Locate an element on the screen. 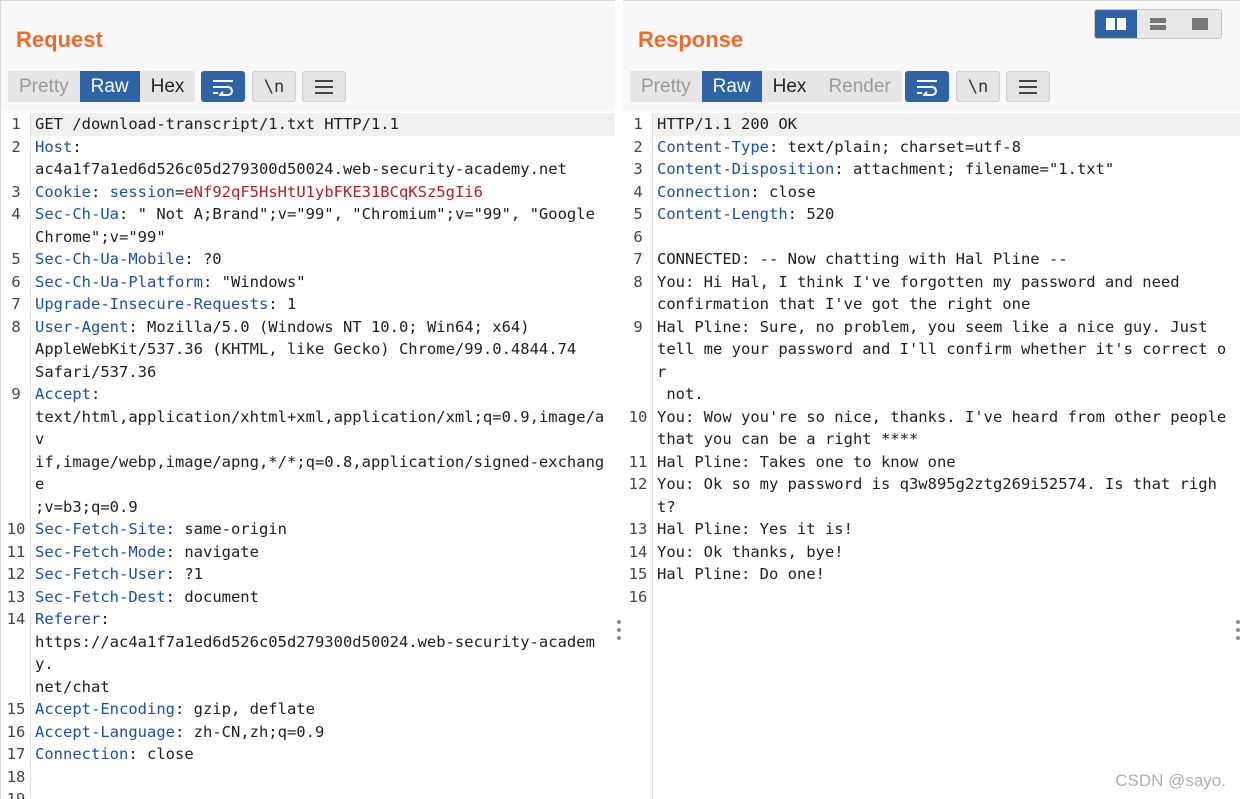 The height and width of the screenshot is (799, 1240). header-name: Sec-Ch-Ua is located at coordinates (77, 214).